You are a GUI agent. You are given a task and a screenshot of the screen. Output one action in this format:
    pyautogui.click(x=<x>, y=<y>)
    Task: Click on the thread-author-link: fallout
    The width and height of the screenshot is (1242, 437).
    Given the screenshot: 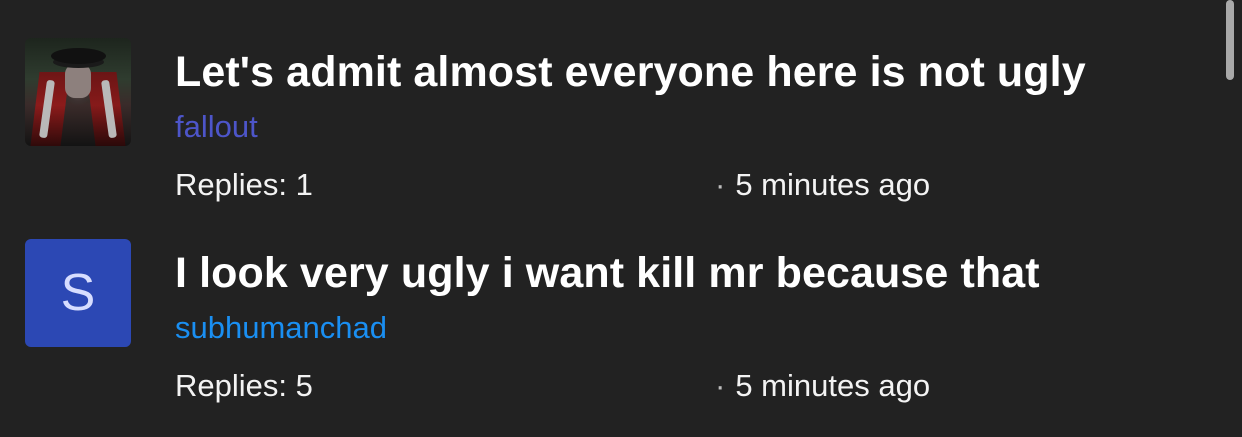 What is the action you would take?
    pyautogui.click(x=216, y=127)
    